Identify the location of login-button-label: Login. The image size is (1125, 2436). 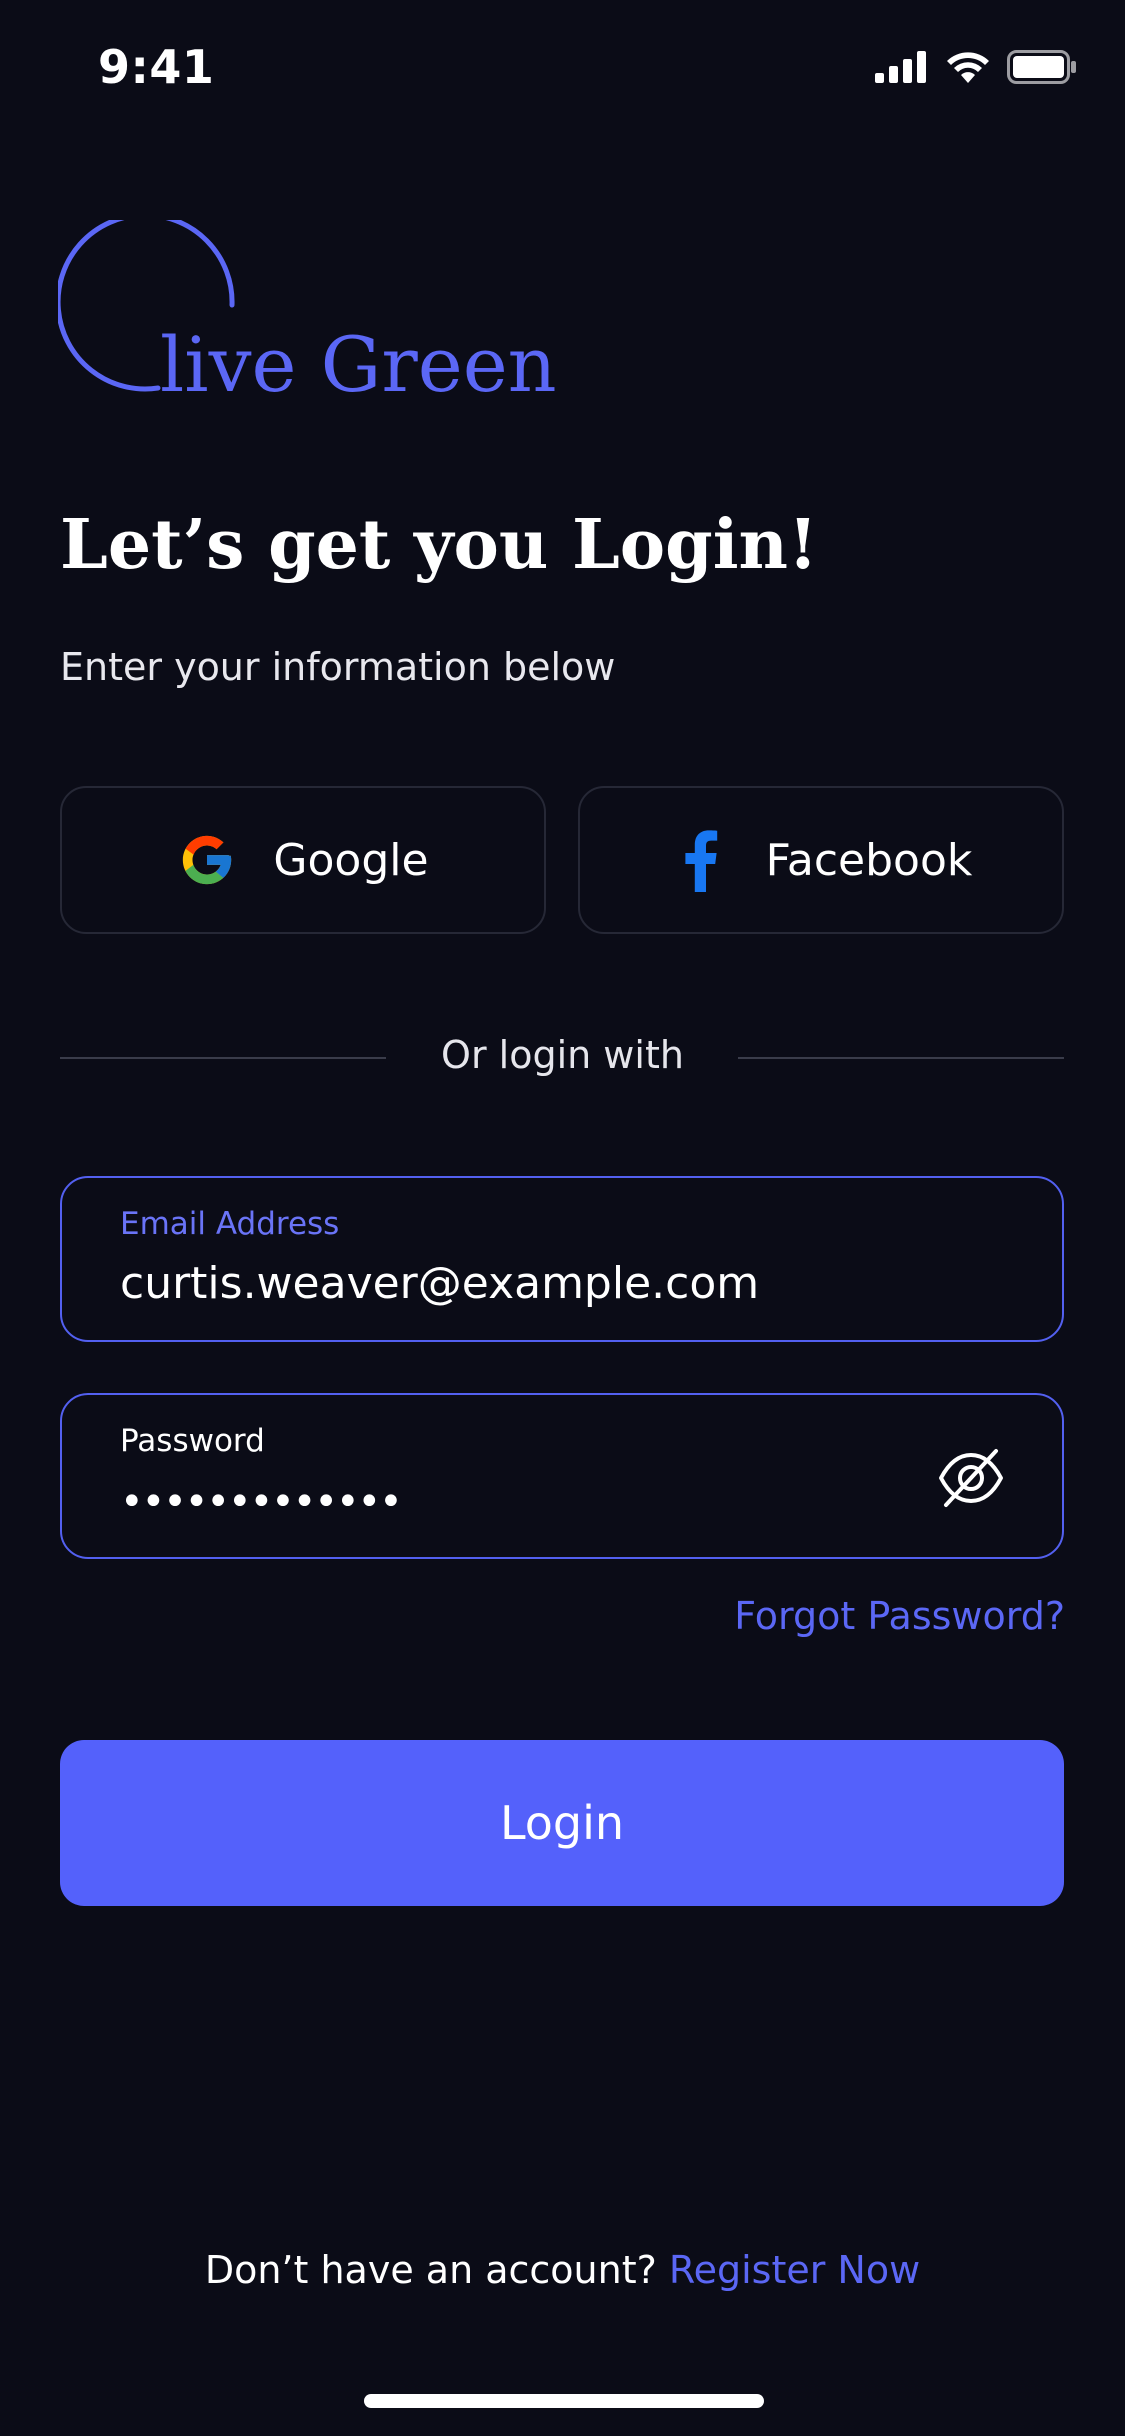
(562, 1823).